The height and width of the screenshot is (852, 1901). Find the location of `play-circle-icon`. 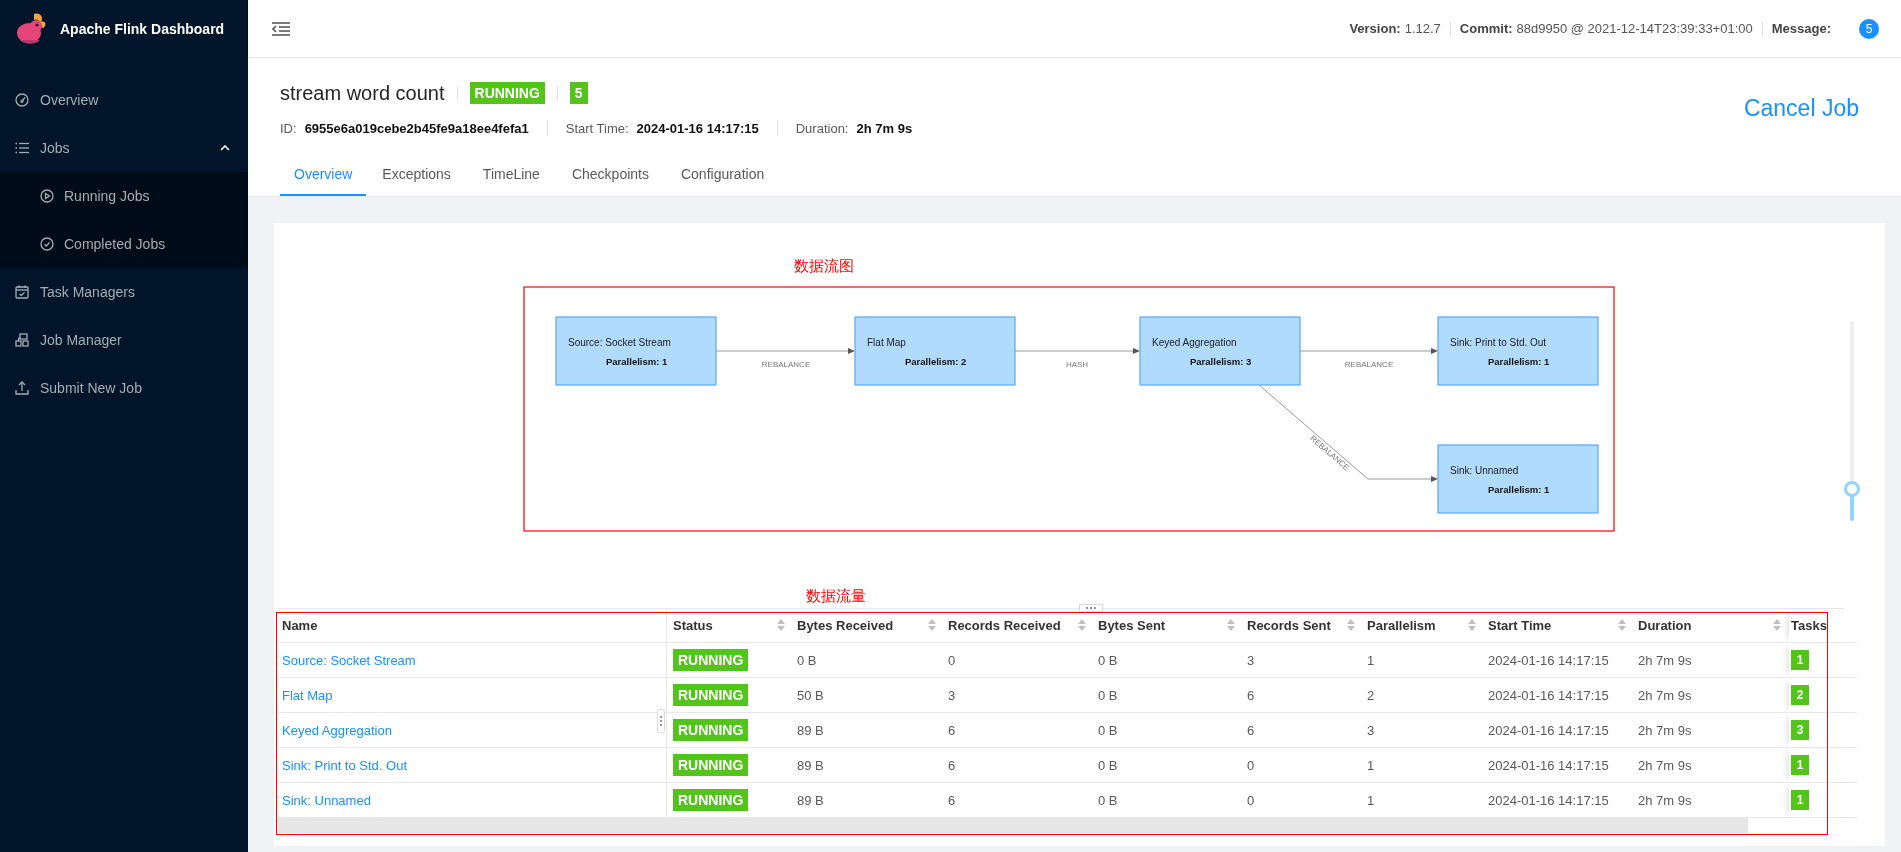

play-circle-icon is located at coordinates (47, 196).